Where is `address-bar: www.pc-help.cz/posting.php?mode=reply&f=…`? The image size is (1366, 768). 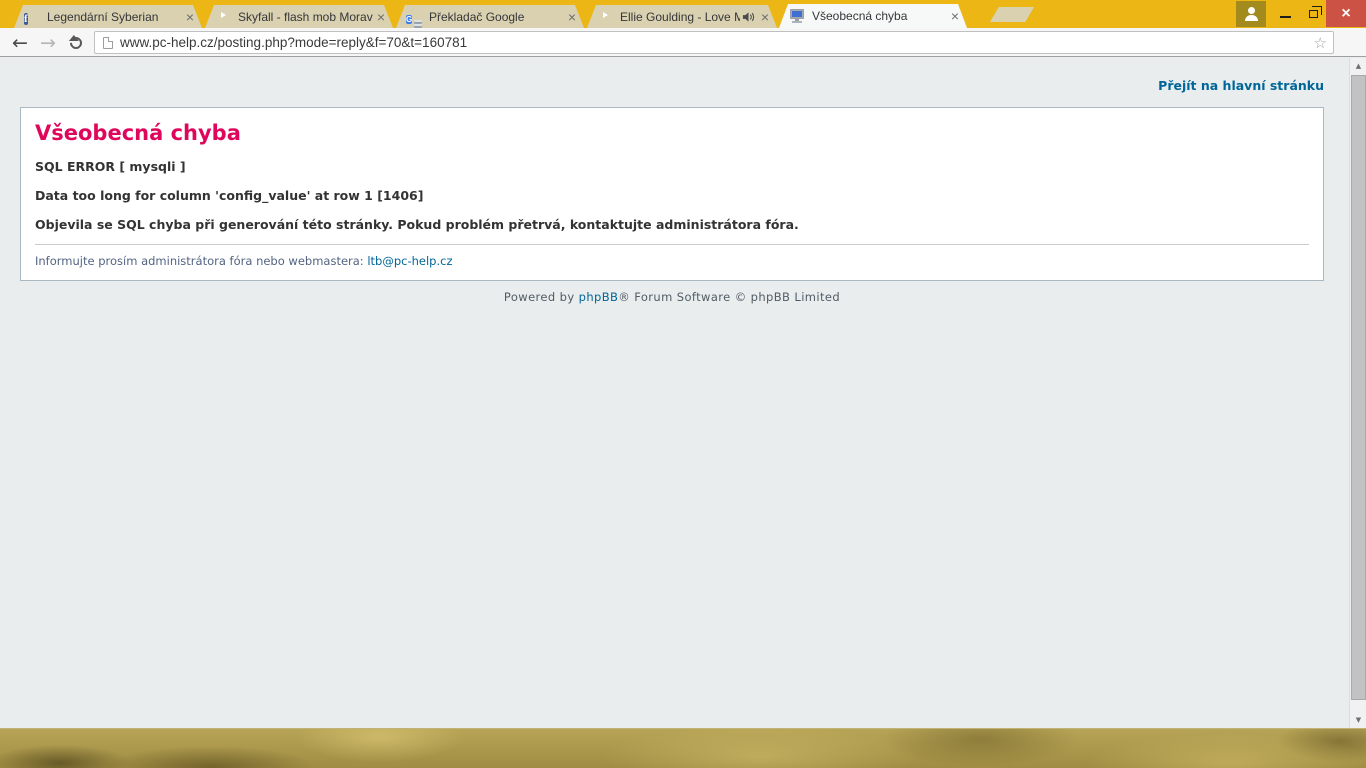
address-bar: www.pc-help.cz/posting.php?mode=reply&f=… is located at coordinates (714, 42).